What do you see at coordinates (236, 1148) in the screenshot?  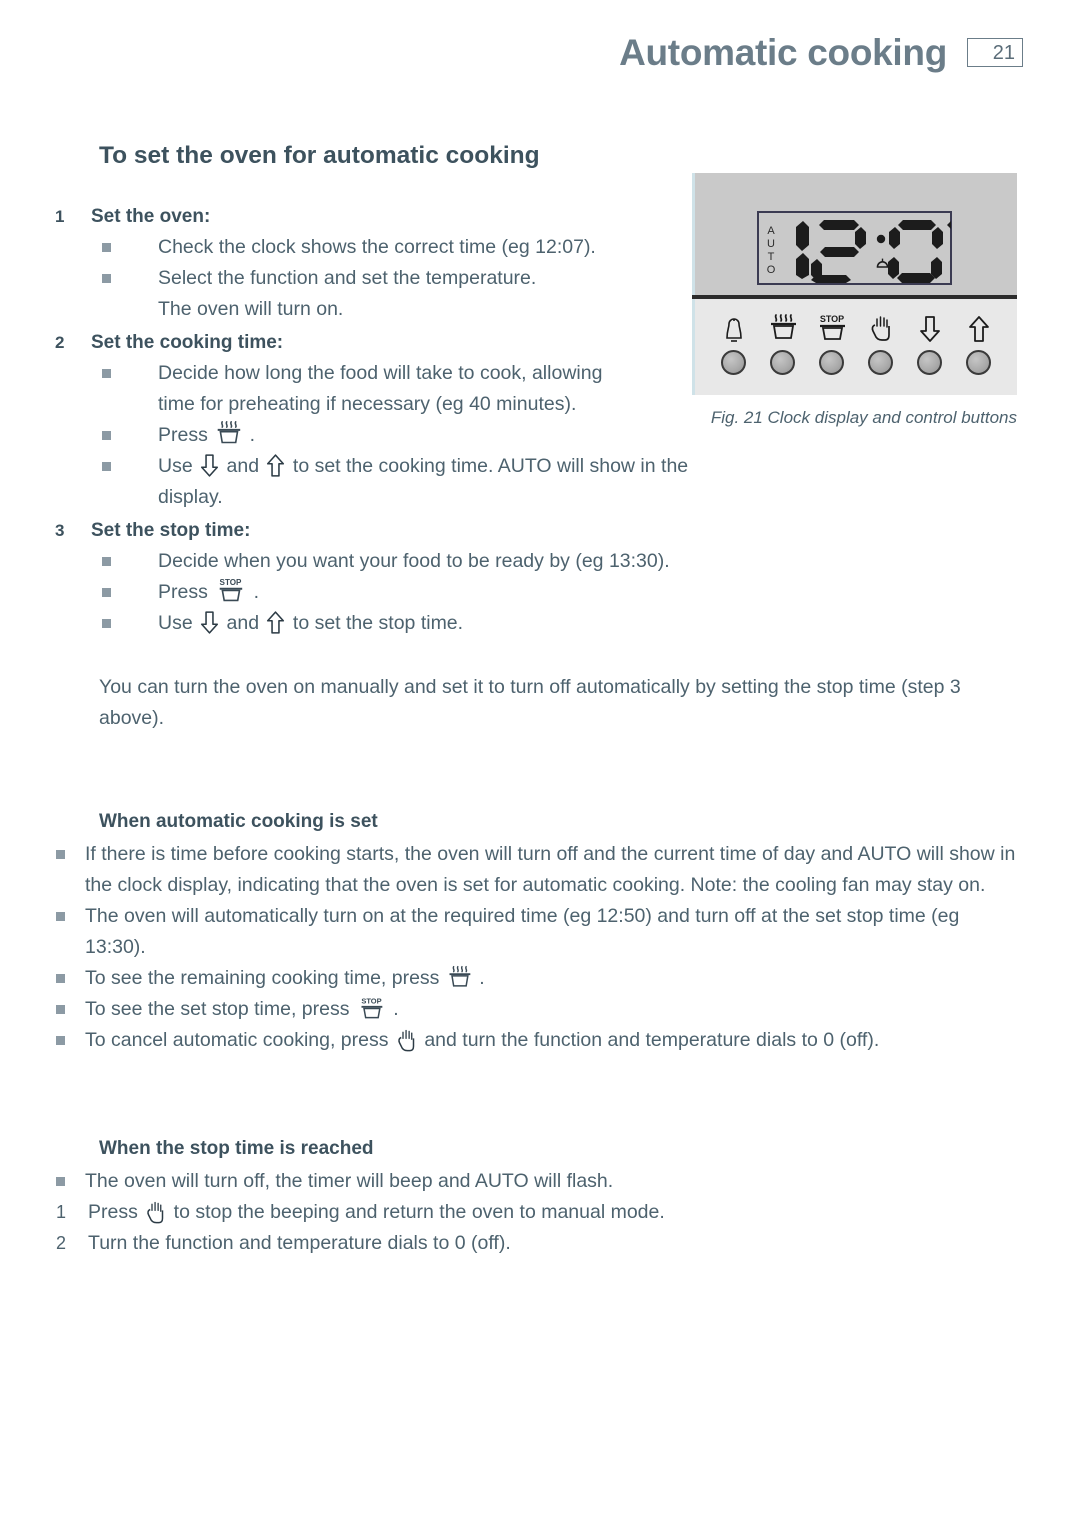 I see `when-reached-heading: When the stop time is reached` at bounding box center [236, 1148].